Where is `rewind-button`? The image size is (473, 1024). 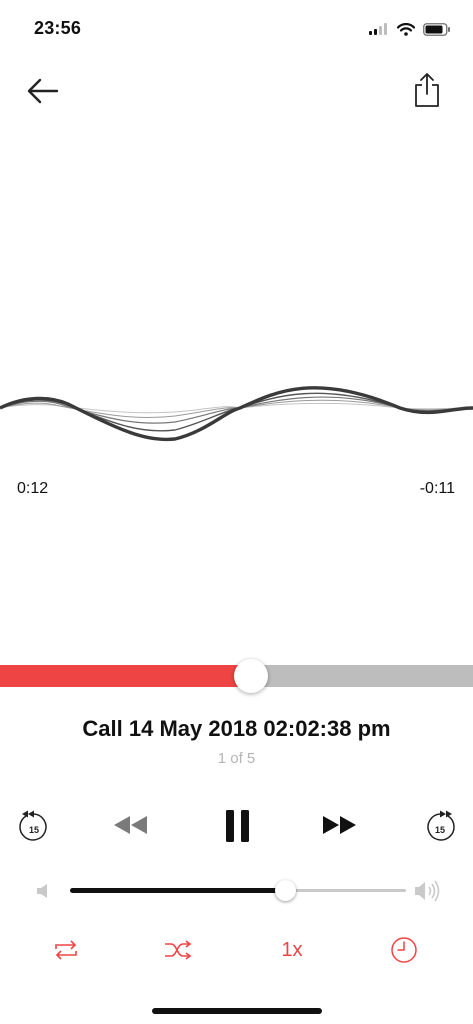
rewind-button is located at coordinates (130, 825).